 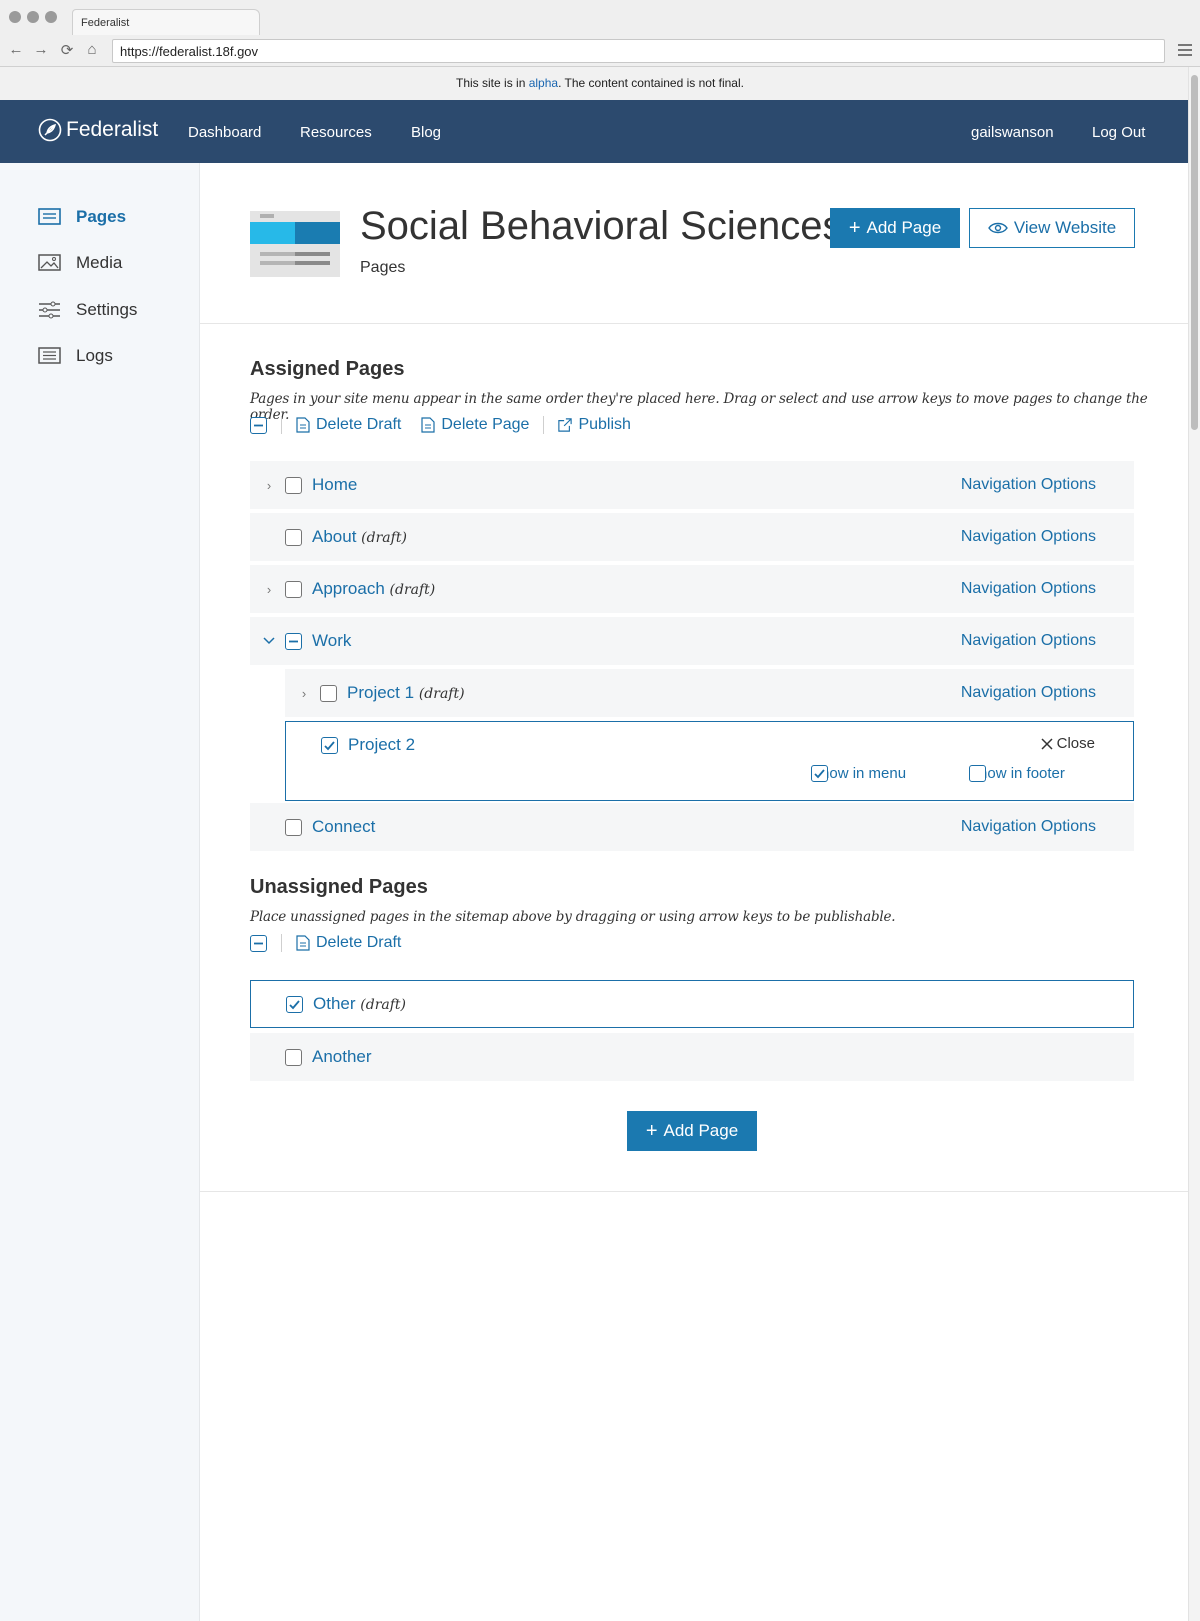 I want to click on scrollbar-thumb, so click(x=1194, y=252).